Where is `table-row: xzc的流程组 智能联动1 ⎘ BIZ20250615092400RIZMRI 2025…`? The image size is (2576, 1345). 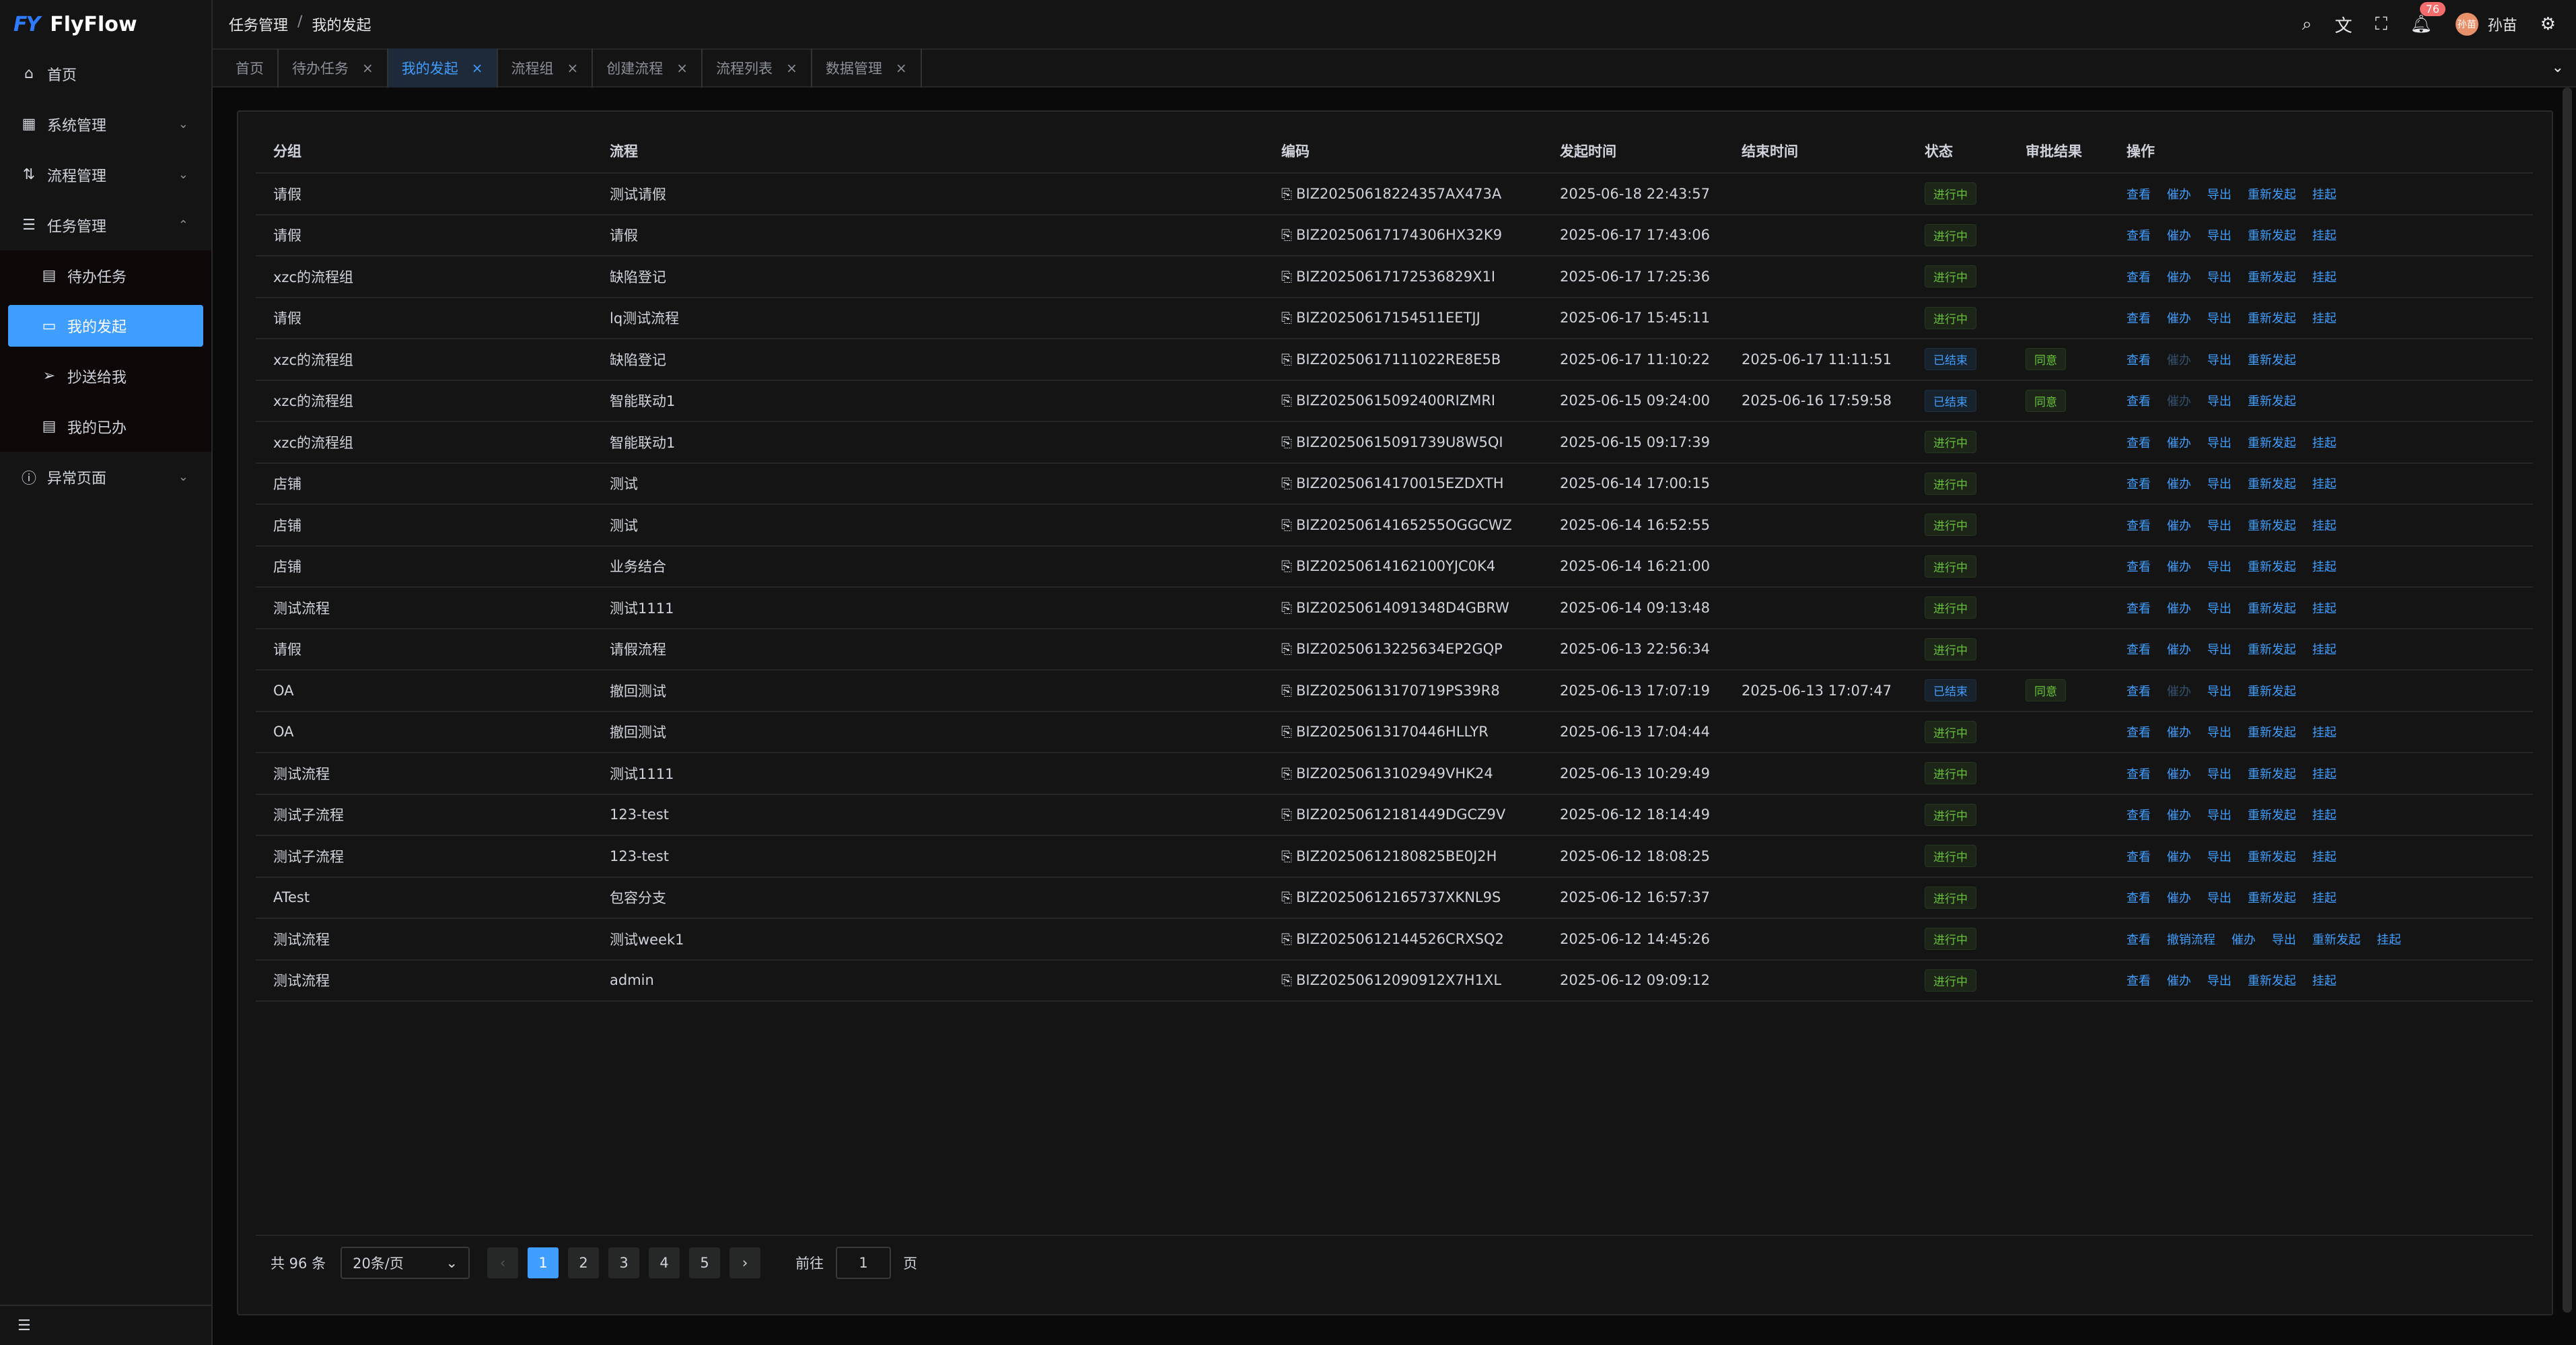
table-row: xzc的流程组 智能联动1 ⎘ BIZ20250615092400RIZMRI 2025… is located at coordinates (1394, 401).